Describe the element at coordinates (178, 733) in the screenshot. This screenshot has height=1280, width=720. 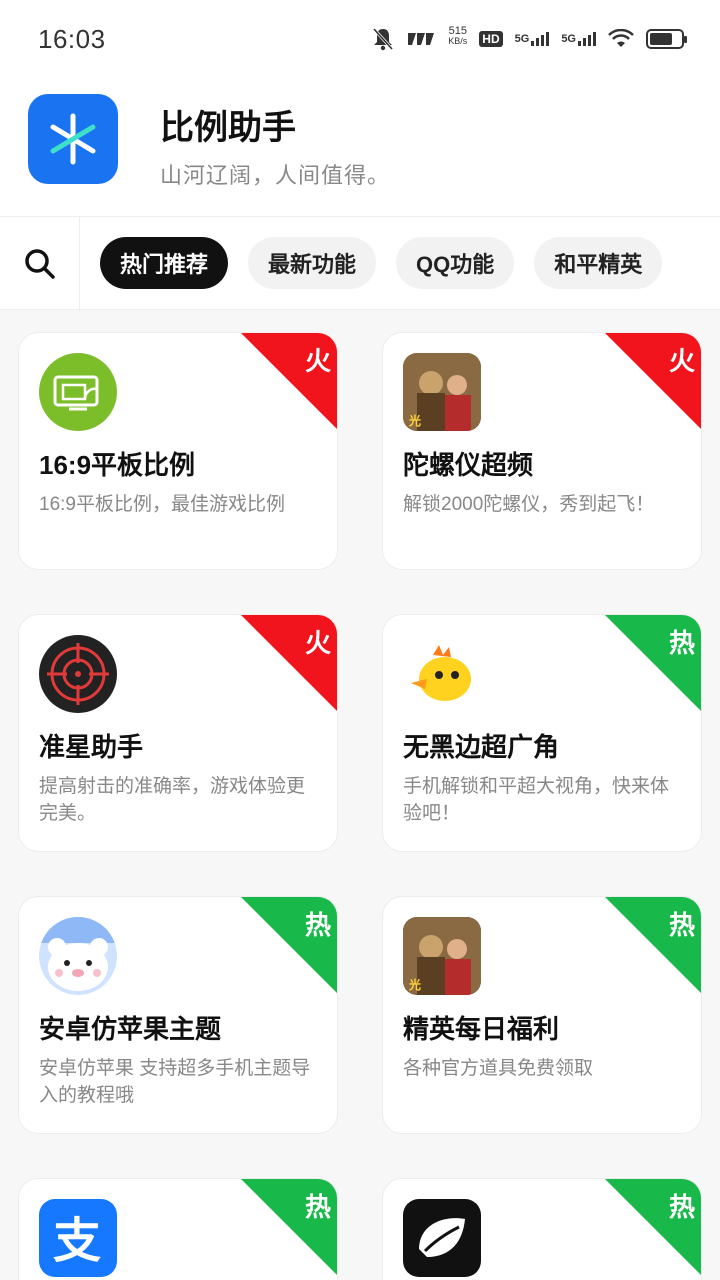
I see `feature-card: 火 准星助手 提高射击的准确率，游戏体验更完美。` at that location.